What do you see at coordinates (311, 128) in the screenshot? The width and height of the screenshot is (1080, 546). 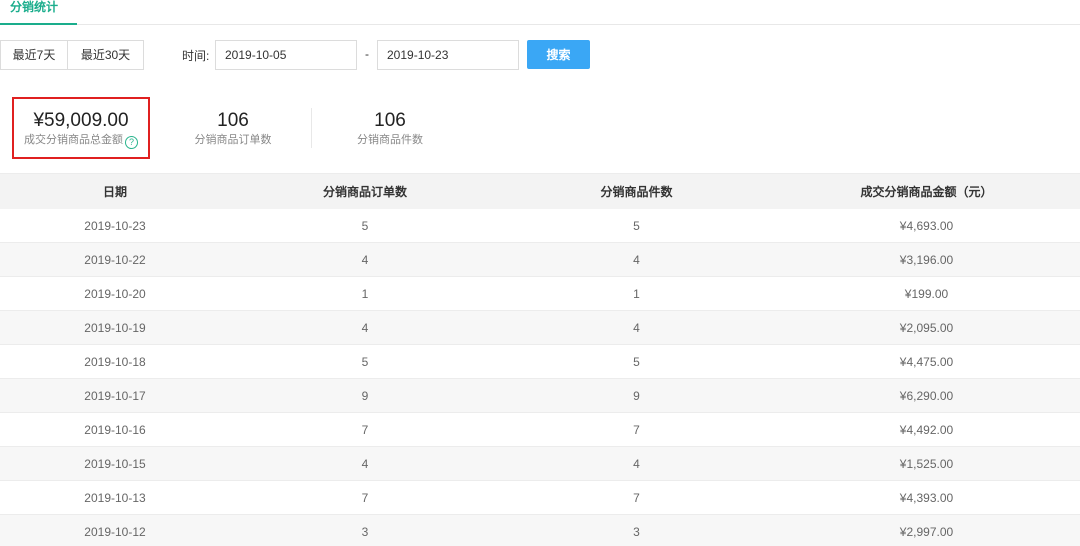 I see `stat-divider` at bounding box center [311, 128].